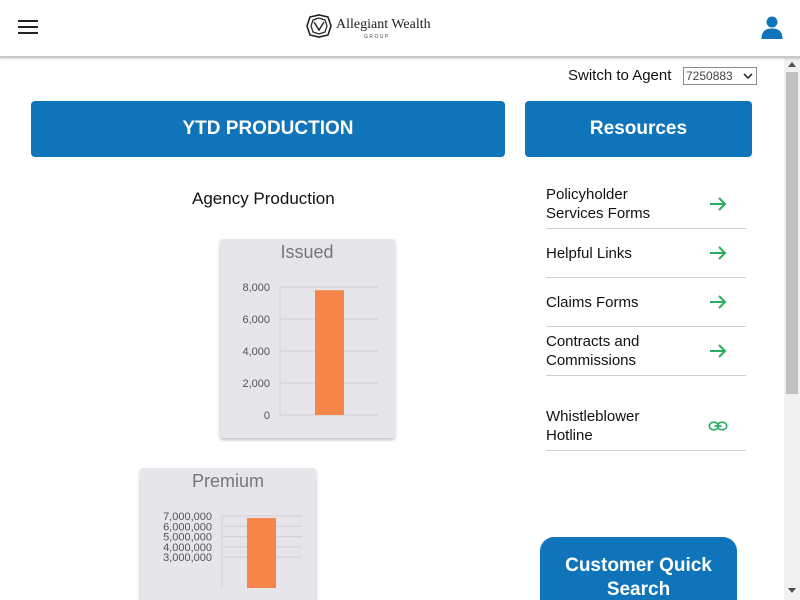 The width and height of the screenshot is (800, 600). I want to click on chevron-down-icon, so click(748, 76).